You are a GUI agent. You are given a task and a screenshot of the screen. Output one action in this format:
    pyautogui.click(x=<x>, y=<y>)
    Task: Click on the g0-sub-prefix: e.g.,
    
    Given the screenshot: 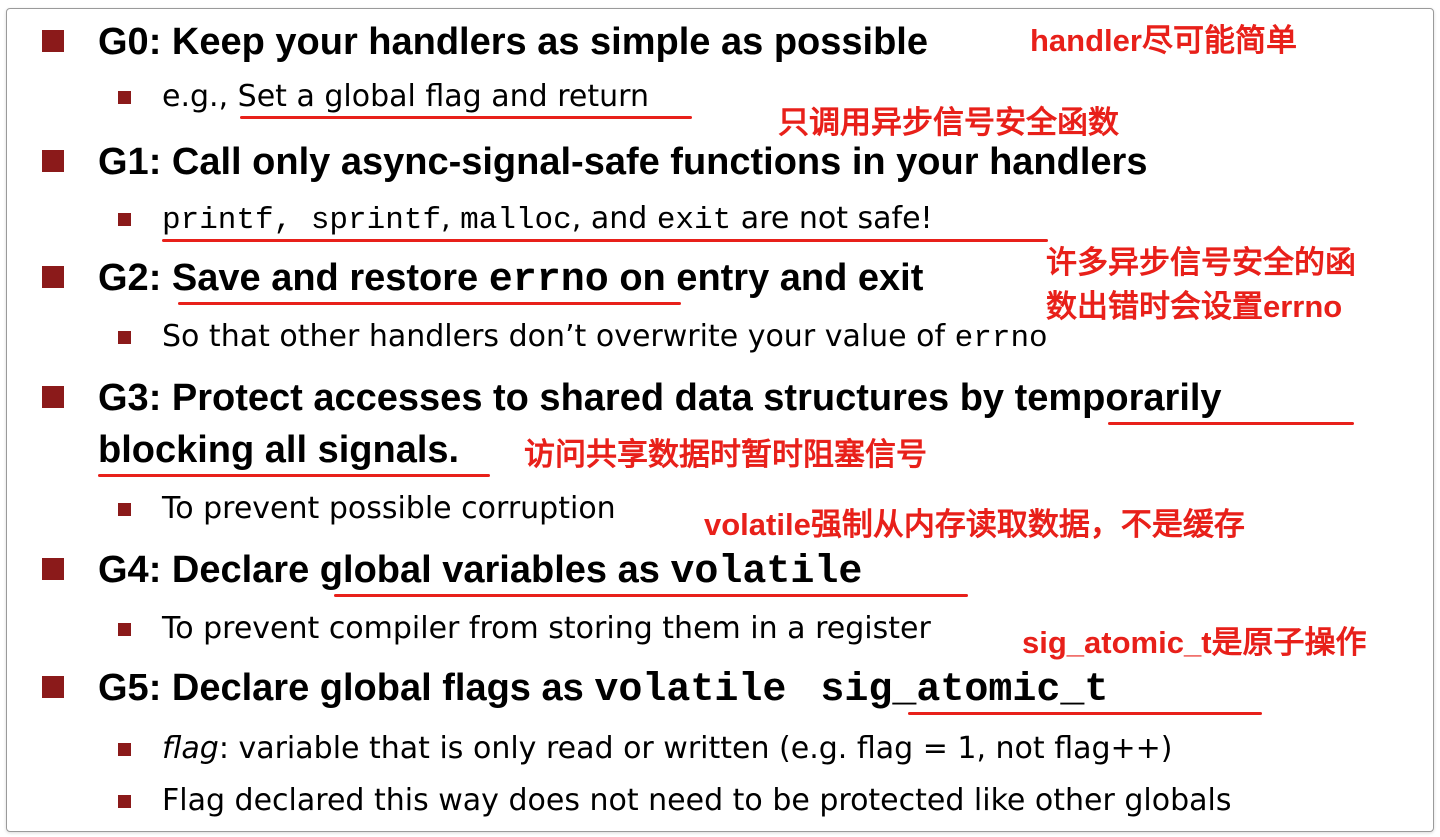 What is the action you would take?
    pyautogui.click(x=200, y=96)
    